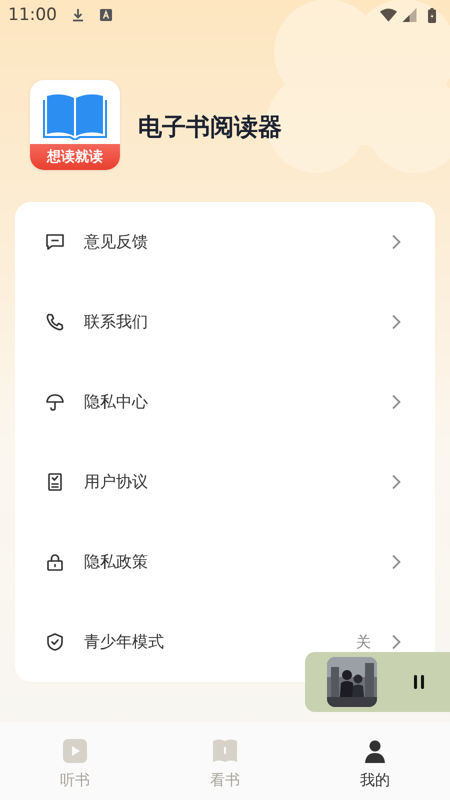  What do you see at coordinates (55, 482) in the screenshot?
I see `checklist-icon` at bounding box center [55, 482].